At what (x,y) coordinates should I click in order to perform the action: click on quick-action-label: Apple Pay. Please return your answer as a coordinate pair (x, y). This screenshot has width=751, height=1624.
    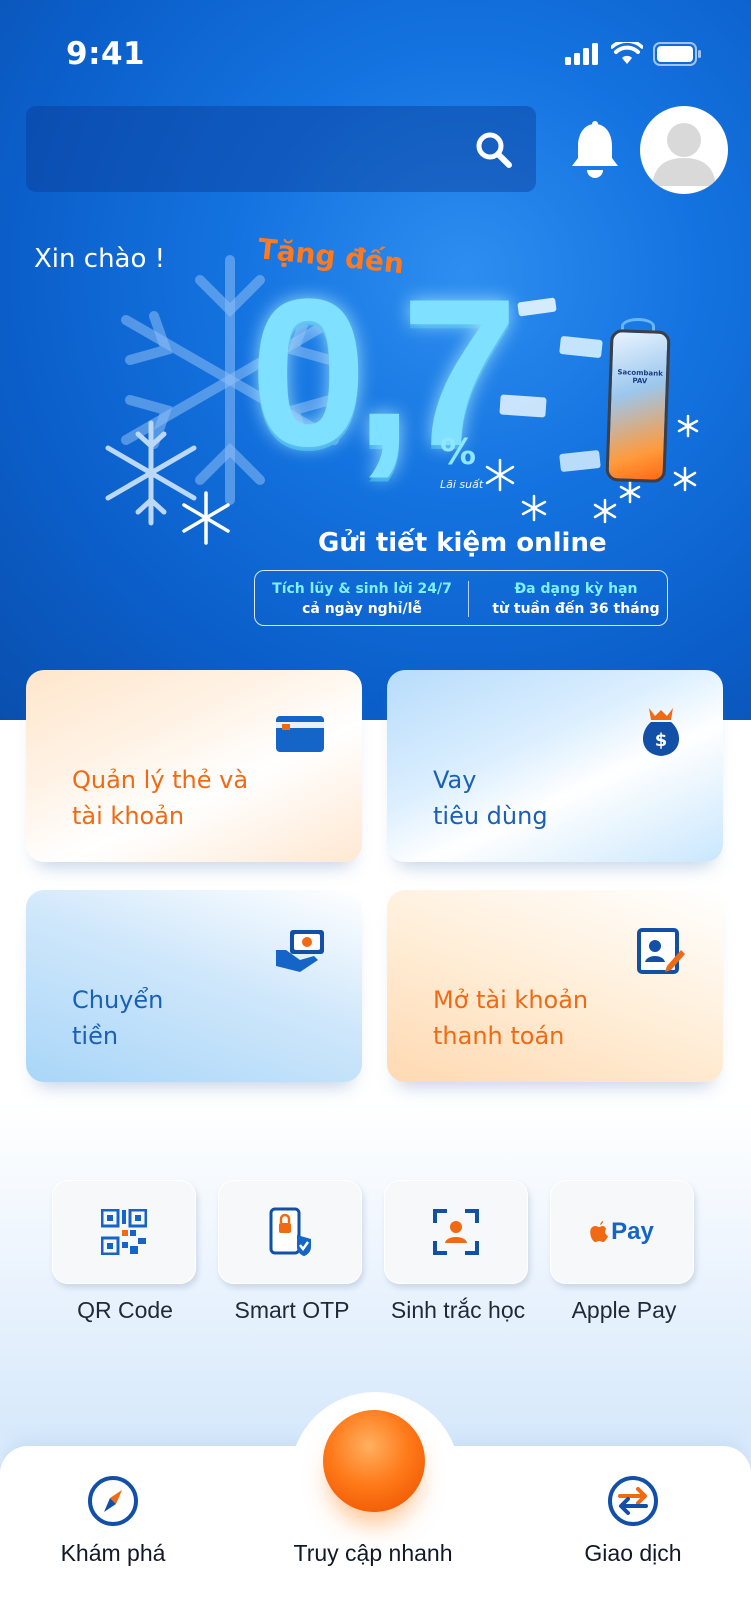
    Looking at the image, I should click on (624, 1310).